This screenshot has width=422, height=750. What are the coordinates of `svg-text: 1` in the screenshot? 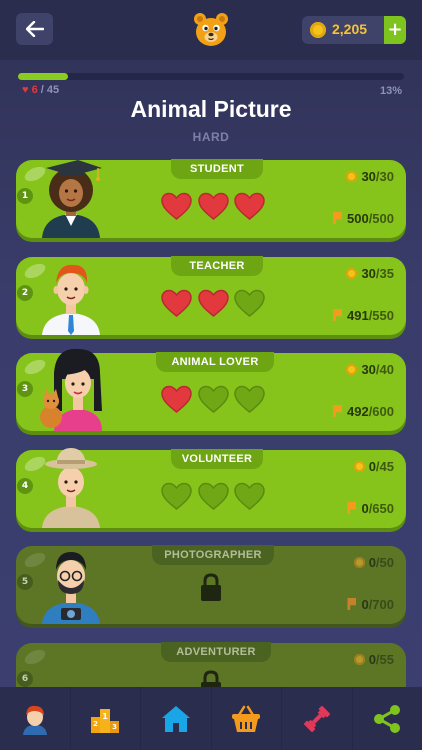 It's located at (105, 716).